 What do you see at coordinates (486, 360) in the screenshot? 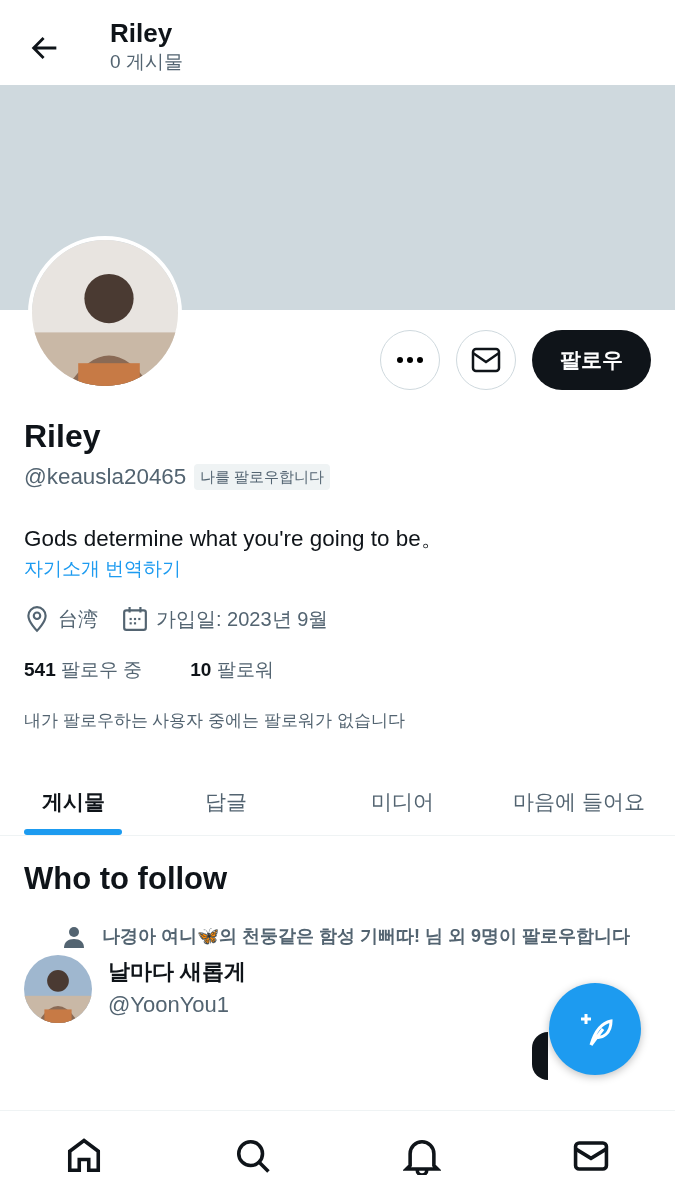
I see `mail-icon` at bounding box center [486, 360].